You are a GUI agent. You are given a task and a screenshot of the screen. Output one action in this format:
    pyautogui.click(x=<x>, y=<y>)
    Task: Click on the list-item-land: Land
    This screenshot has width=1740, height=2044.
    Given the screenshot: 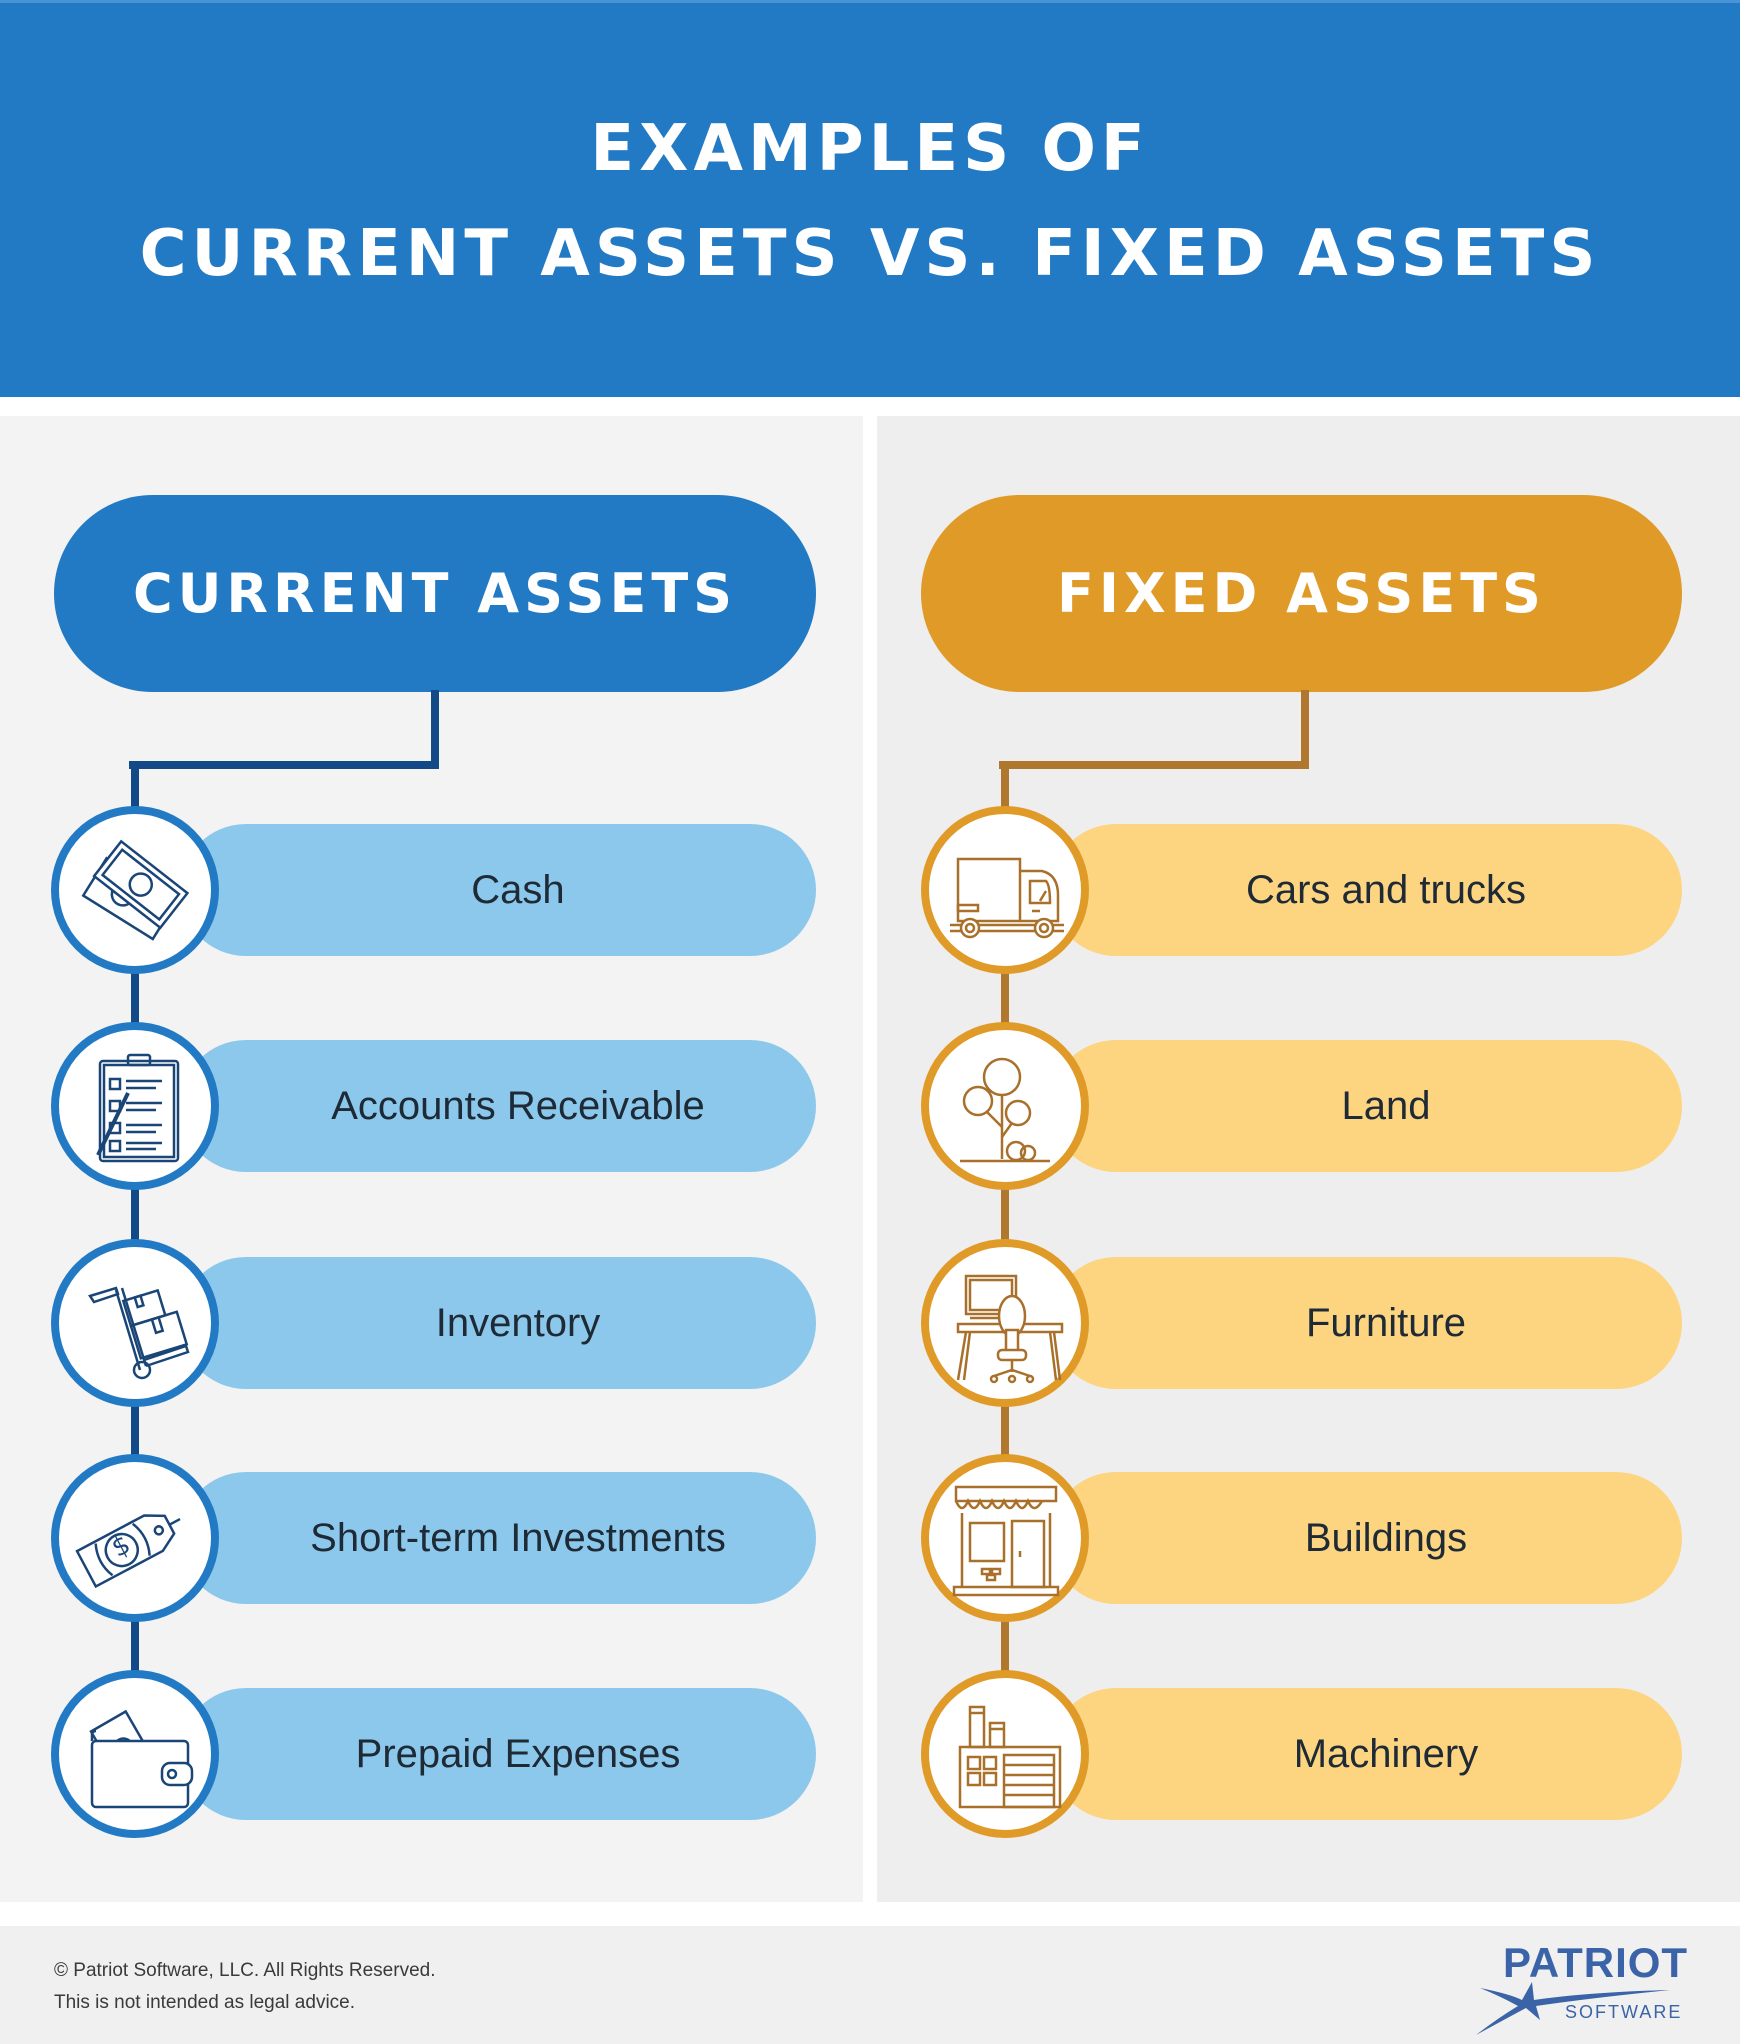 What is the action you would take?
    pyautogui.click(x=1366, y=1106)
    